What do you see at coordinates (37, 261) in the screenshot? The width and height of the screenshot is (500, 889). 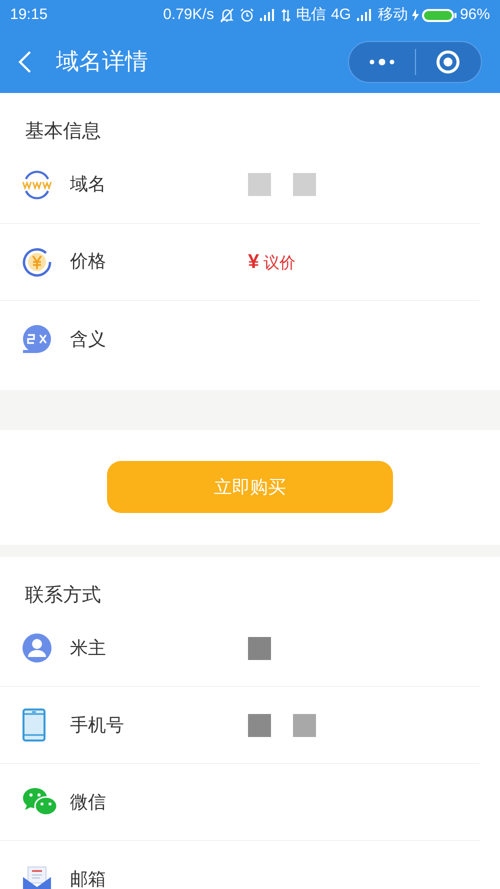 I see `yen-coin-icon` at bounding box center [37, 261].